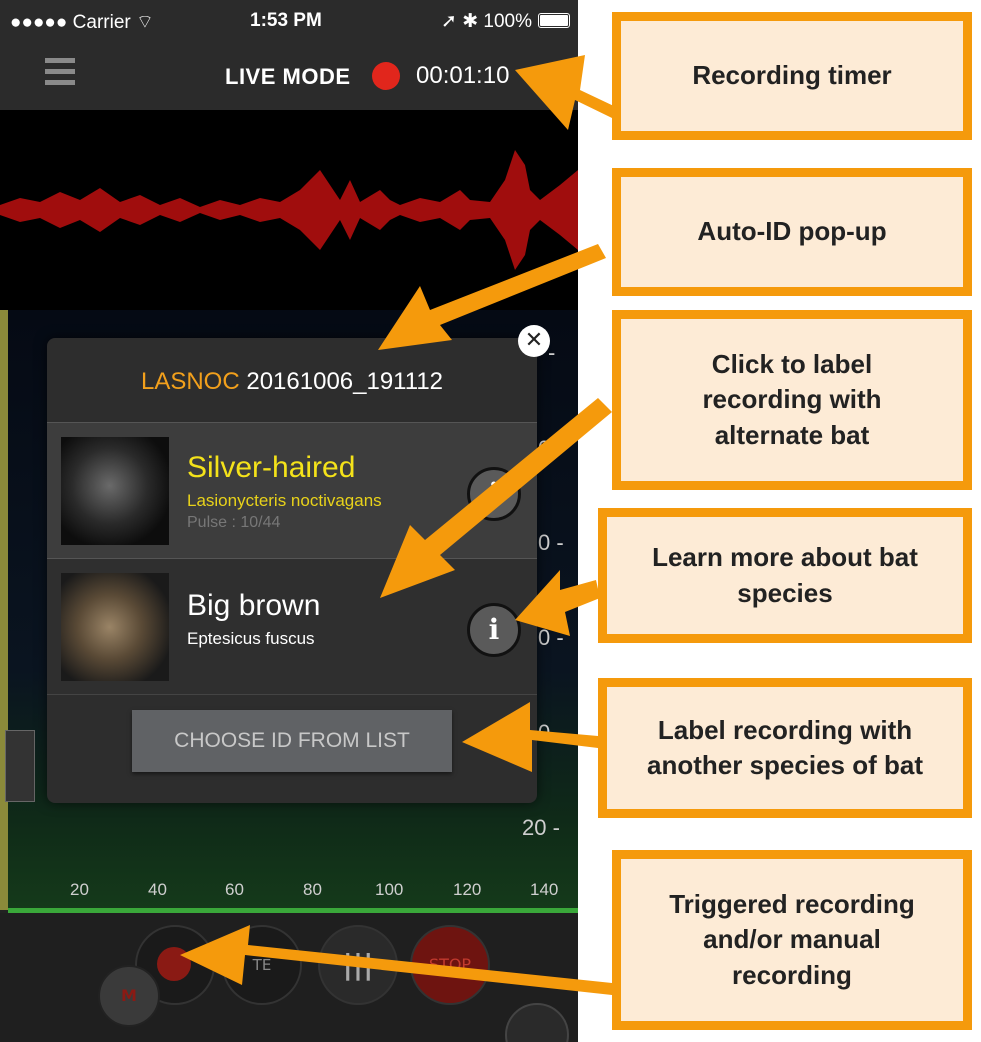 The height and width of the screenshot is (1042, 981). Describe the element at coordinates (396, 960) in the screenshot. I see `arrow-triggered` at that location.